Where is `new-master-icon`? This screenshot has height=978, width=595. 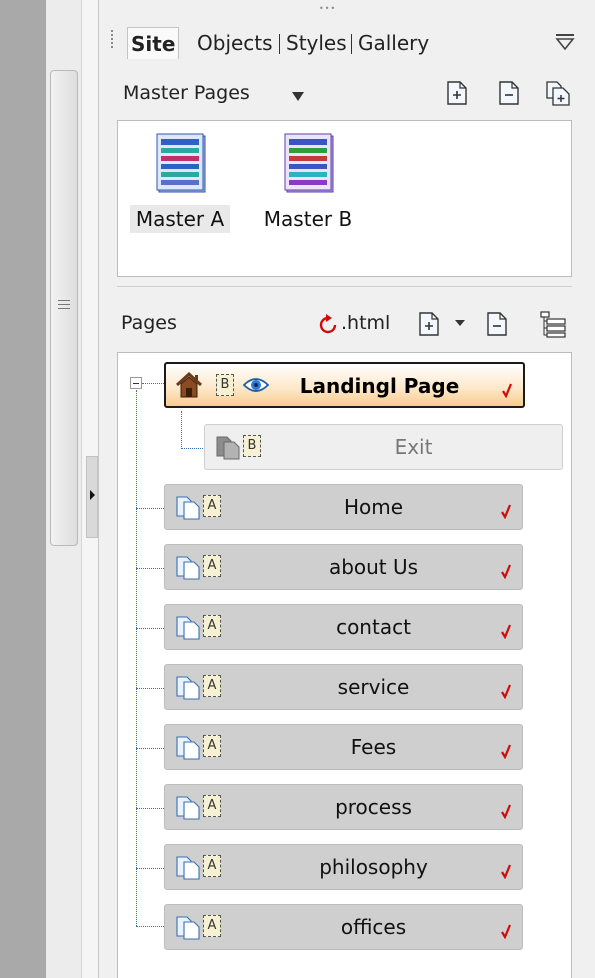
new-master-icon is located at coordinates (457, 93).